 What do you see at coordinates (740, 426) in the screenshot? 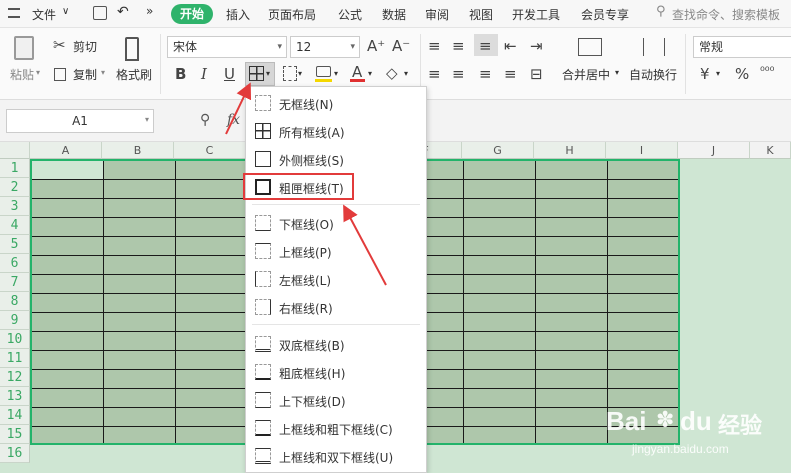
I see `watermark-product: 经验` at bounding box center [740, 426].